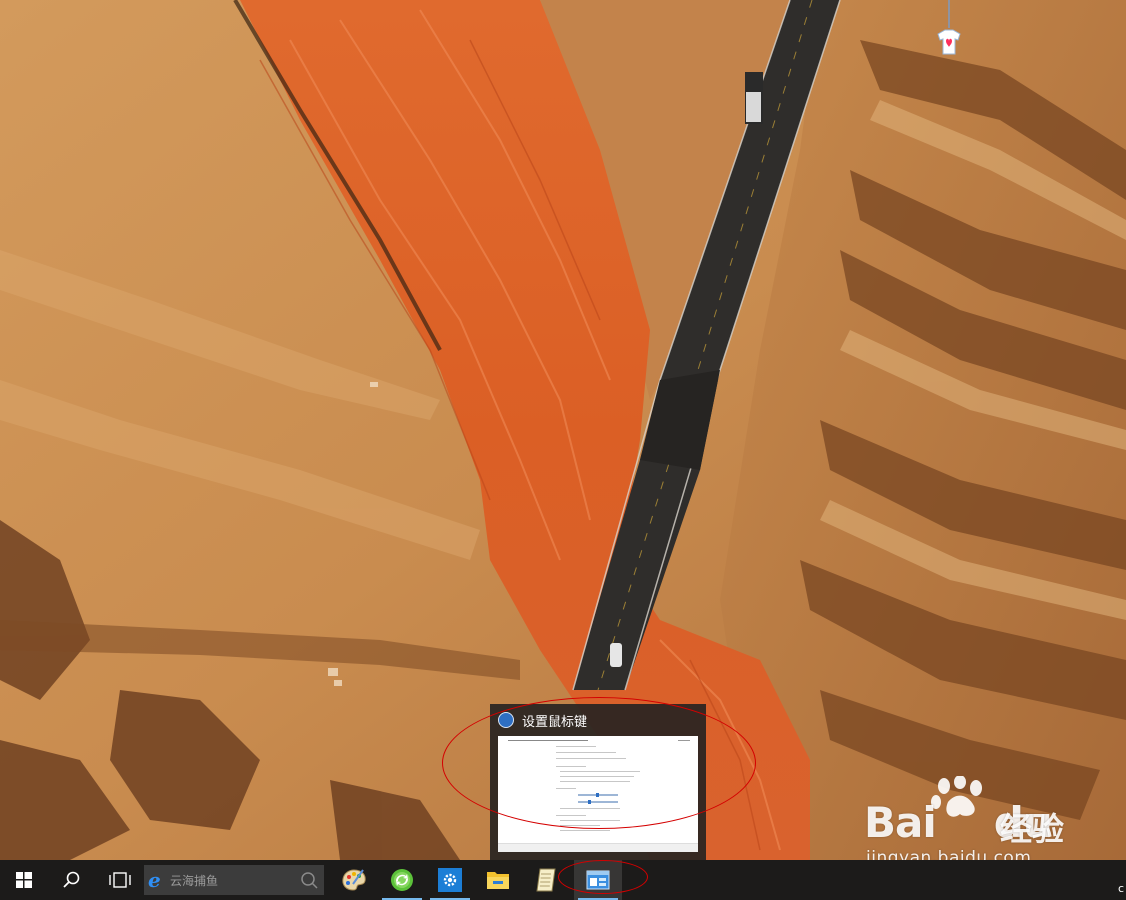 Image resolution: width=1126 pixels, height=900 pixels. I want to click on task-view-icon, so click(120, 880).